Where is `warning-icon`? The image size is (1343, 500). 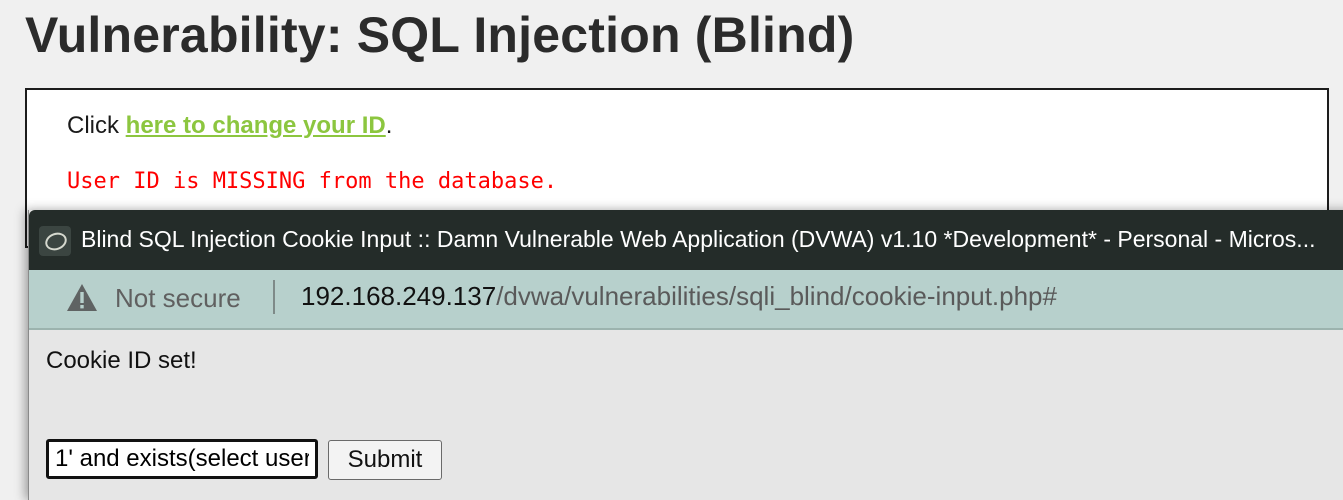
warning-icon is located at coordinates (82, 298).